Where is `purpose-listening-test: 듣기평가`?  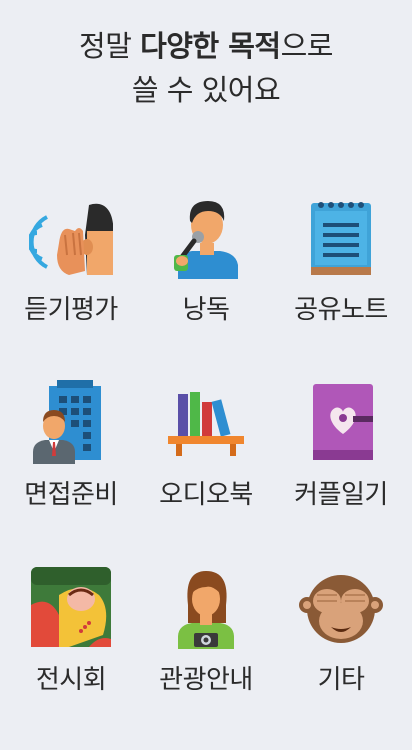
purpose-listening-test: 듣기평가 is located at coordinates (71, 287).